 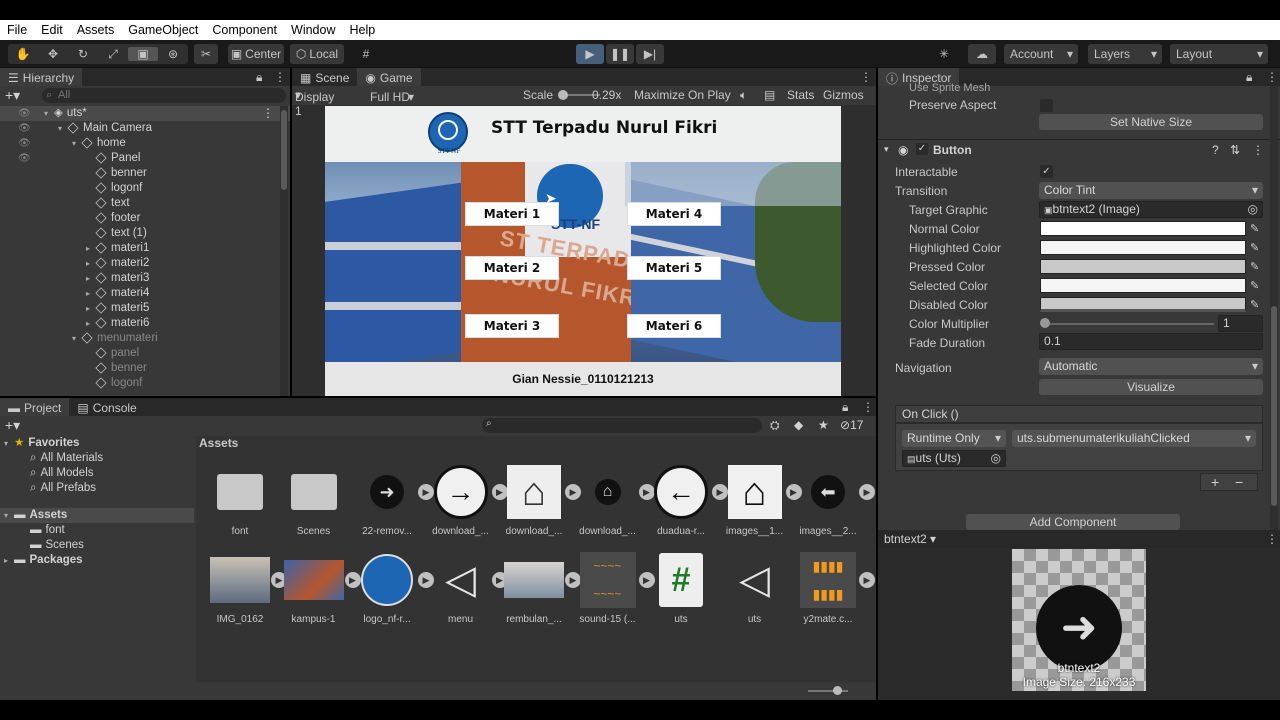 What do you see at coordinates (113, 158) in the screenshot?
I see `hierarchy-item: Panel` at bounding box center [113, 158].